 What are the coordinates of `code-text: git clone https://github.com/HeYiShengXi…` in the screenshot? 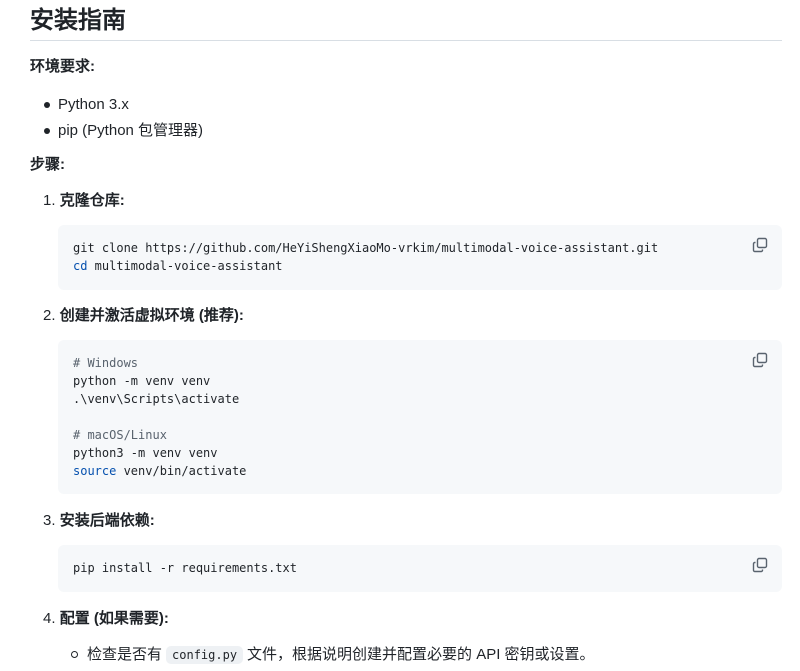 It's located at (366, 248).